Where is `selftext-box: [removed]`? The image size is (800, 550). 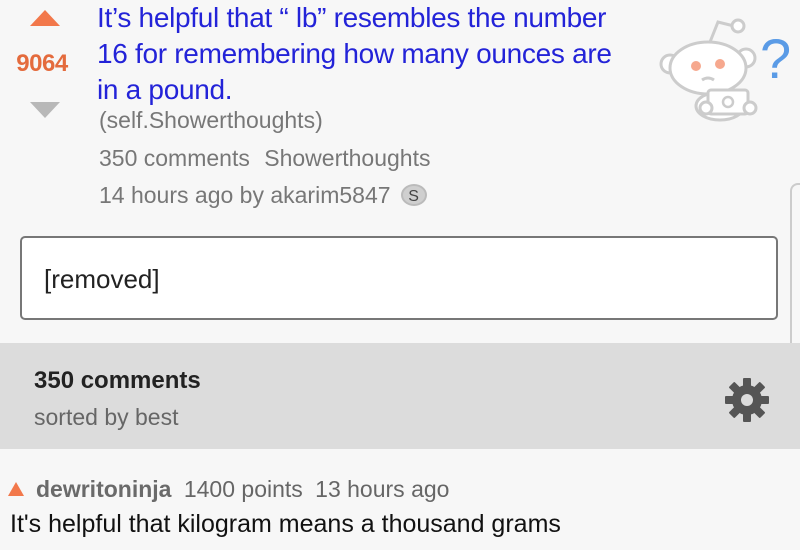
selftext-box: [removed] is located at coordinates (399, 278).